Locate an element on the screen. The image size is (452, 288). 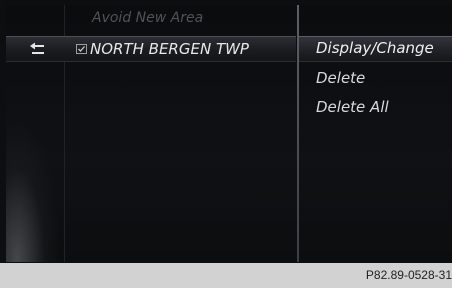
list-item-north-bergen: NORTH BERGEN TWP is located at coordinates (151, 49).